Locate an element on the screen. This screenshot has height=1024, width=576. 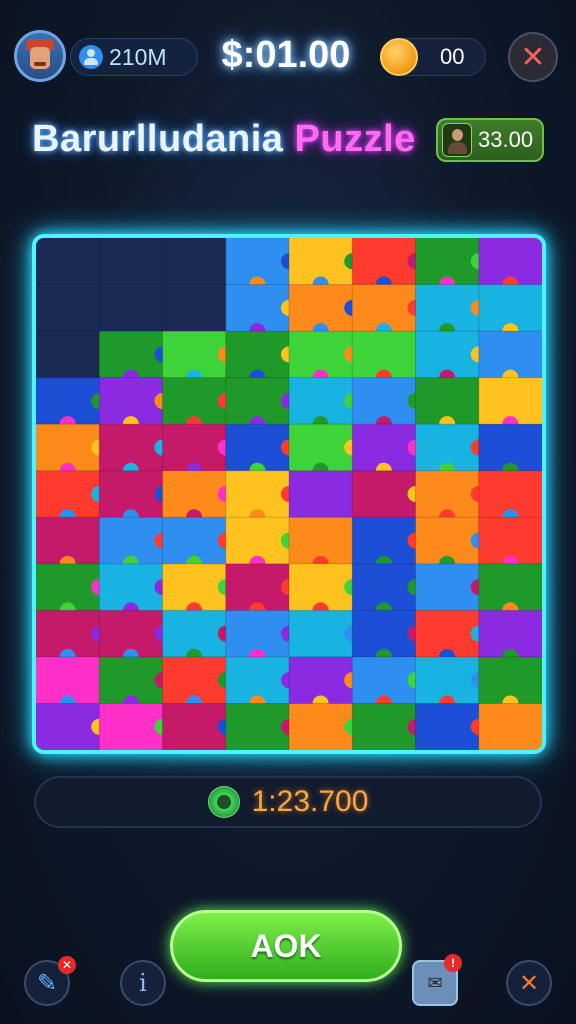
score-value: 1:23.700 is located at coordinates (310, 801).